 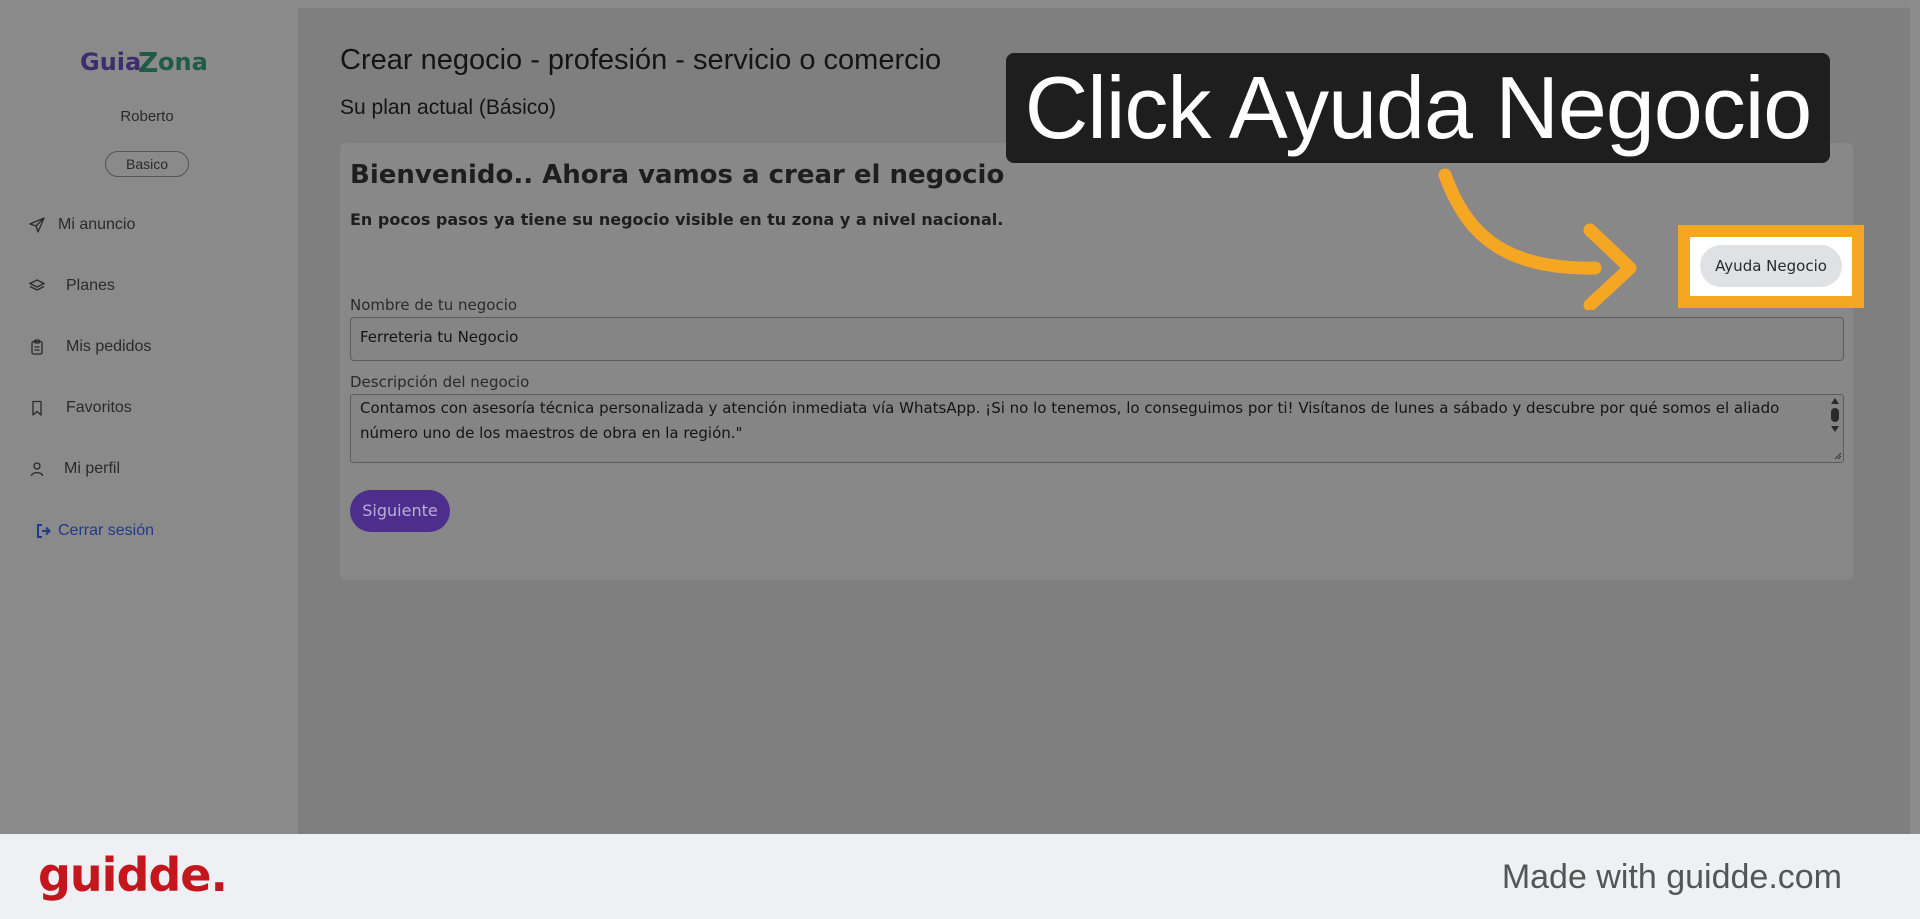 What do you see at coordinates (400, 511) in the screenshot?
I see `next-button: Siguiente` at bounding box center [400, 511].